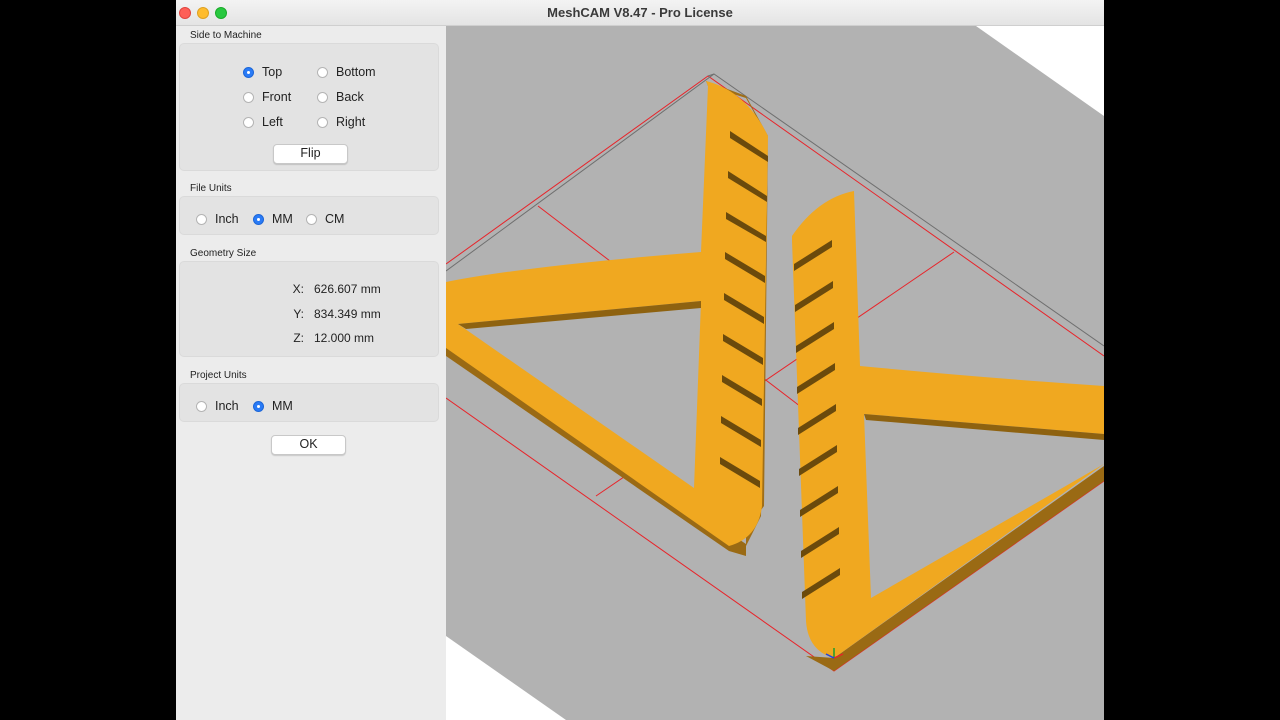 Image resolution: width=1280 pixels, height=720 pixels. Describe the element at coordinates (298, 338) in the screenshot. I see `geometry-z-key: Z:` at that location.